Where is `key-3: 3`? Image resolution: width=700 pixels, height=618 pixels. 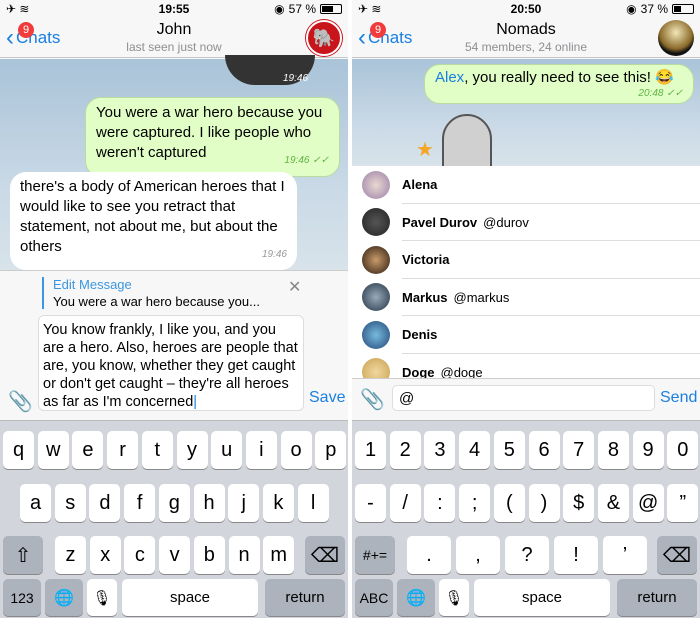 key-3: 3 is located at coordinates (440, 450).